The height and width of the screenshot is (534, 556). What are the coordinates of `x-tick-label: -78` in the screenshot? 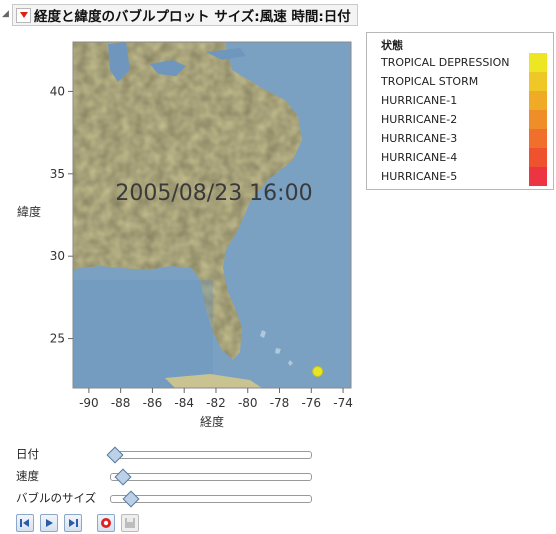 It's located at (280, 403).